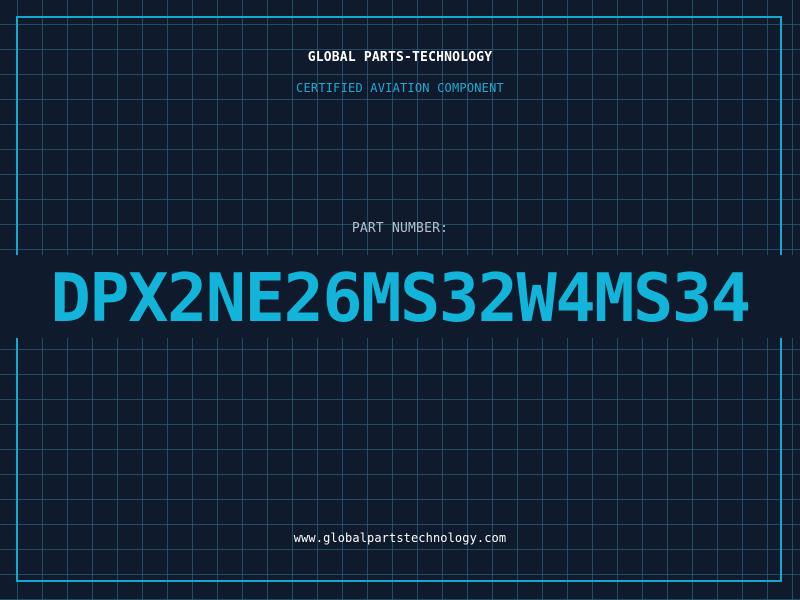 Image resolution: width=800 pixels, height=600 pixels. I want to click on part-number-value: DPX2NE26MS32W4MS34, so click(400, 298).